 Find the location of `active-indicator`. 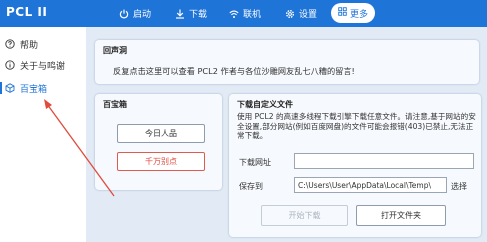

active-indicator is located at coordinates (1, 88).